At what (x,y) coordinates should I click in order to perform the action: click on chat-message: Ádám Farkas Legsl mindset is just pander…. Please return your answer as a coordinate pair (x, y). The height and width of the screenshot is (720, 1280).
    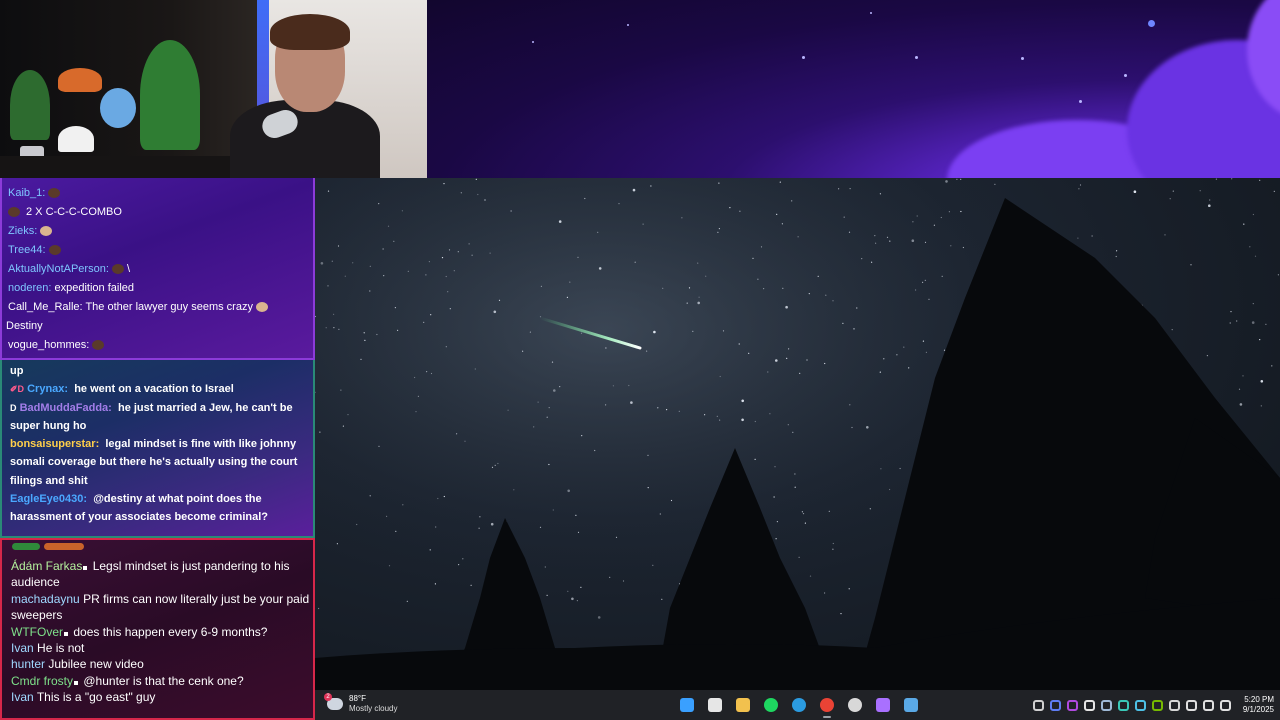
    Looking at the image, I should click on (150, 574).